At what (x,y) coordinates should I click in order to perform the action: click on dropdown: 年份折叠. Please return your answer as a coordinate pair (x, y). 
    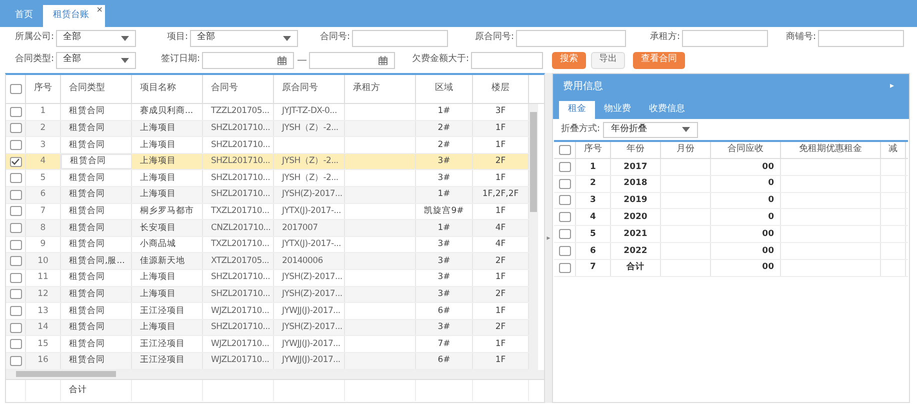
    Looking at the image, I should click on (650, 130).